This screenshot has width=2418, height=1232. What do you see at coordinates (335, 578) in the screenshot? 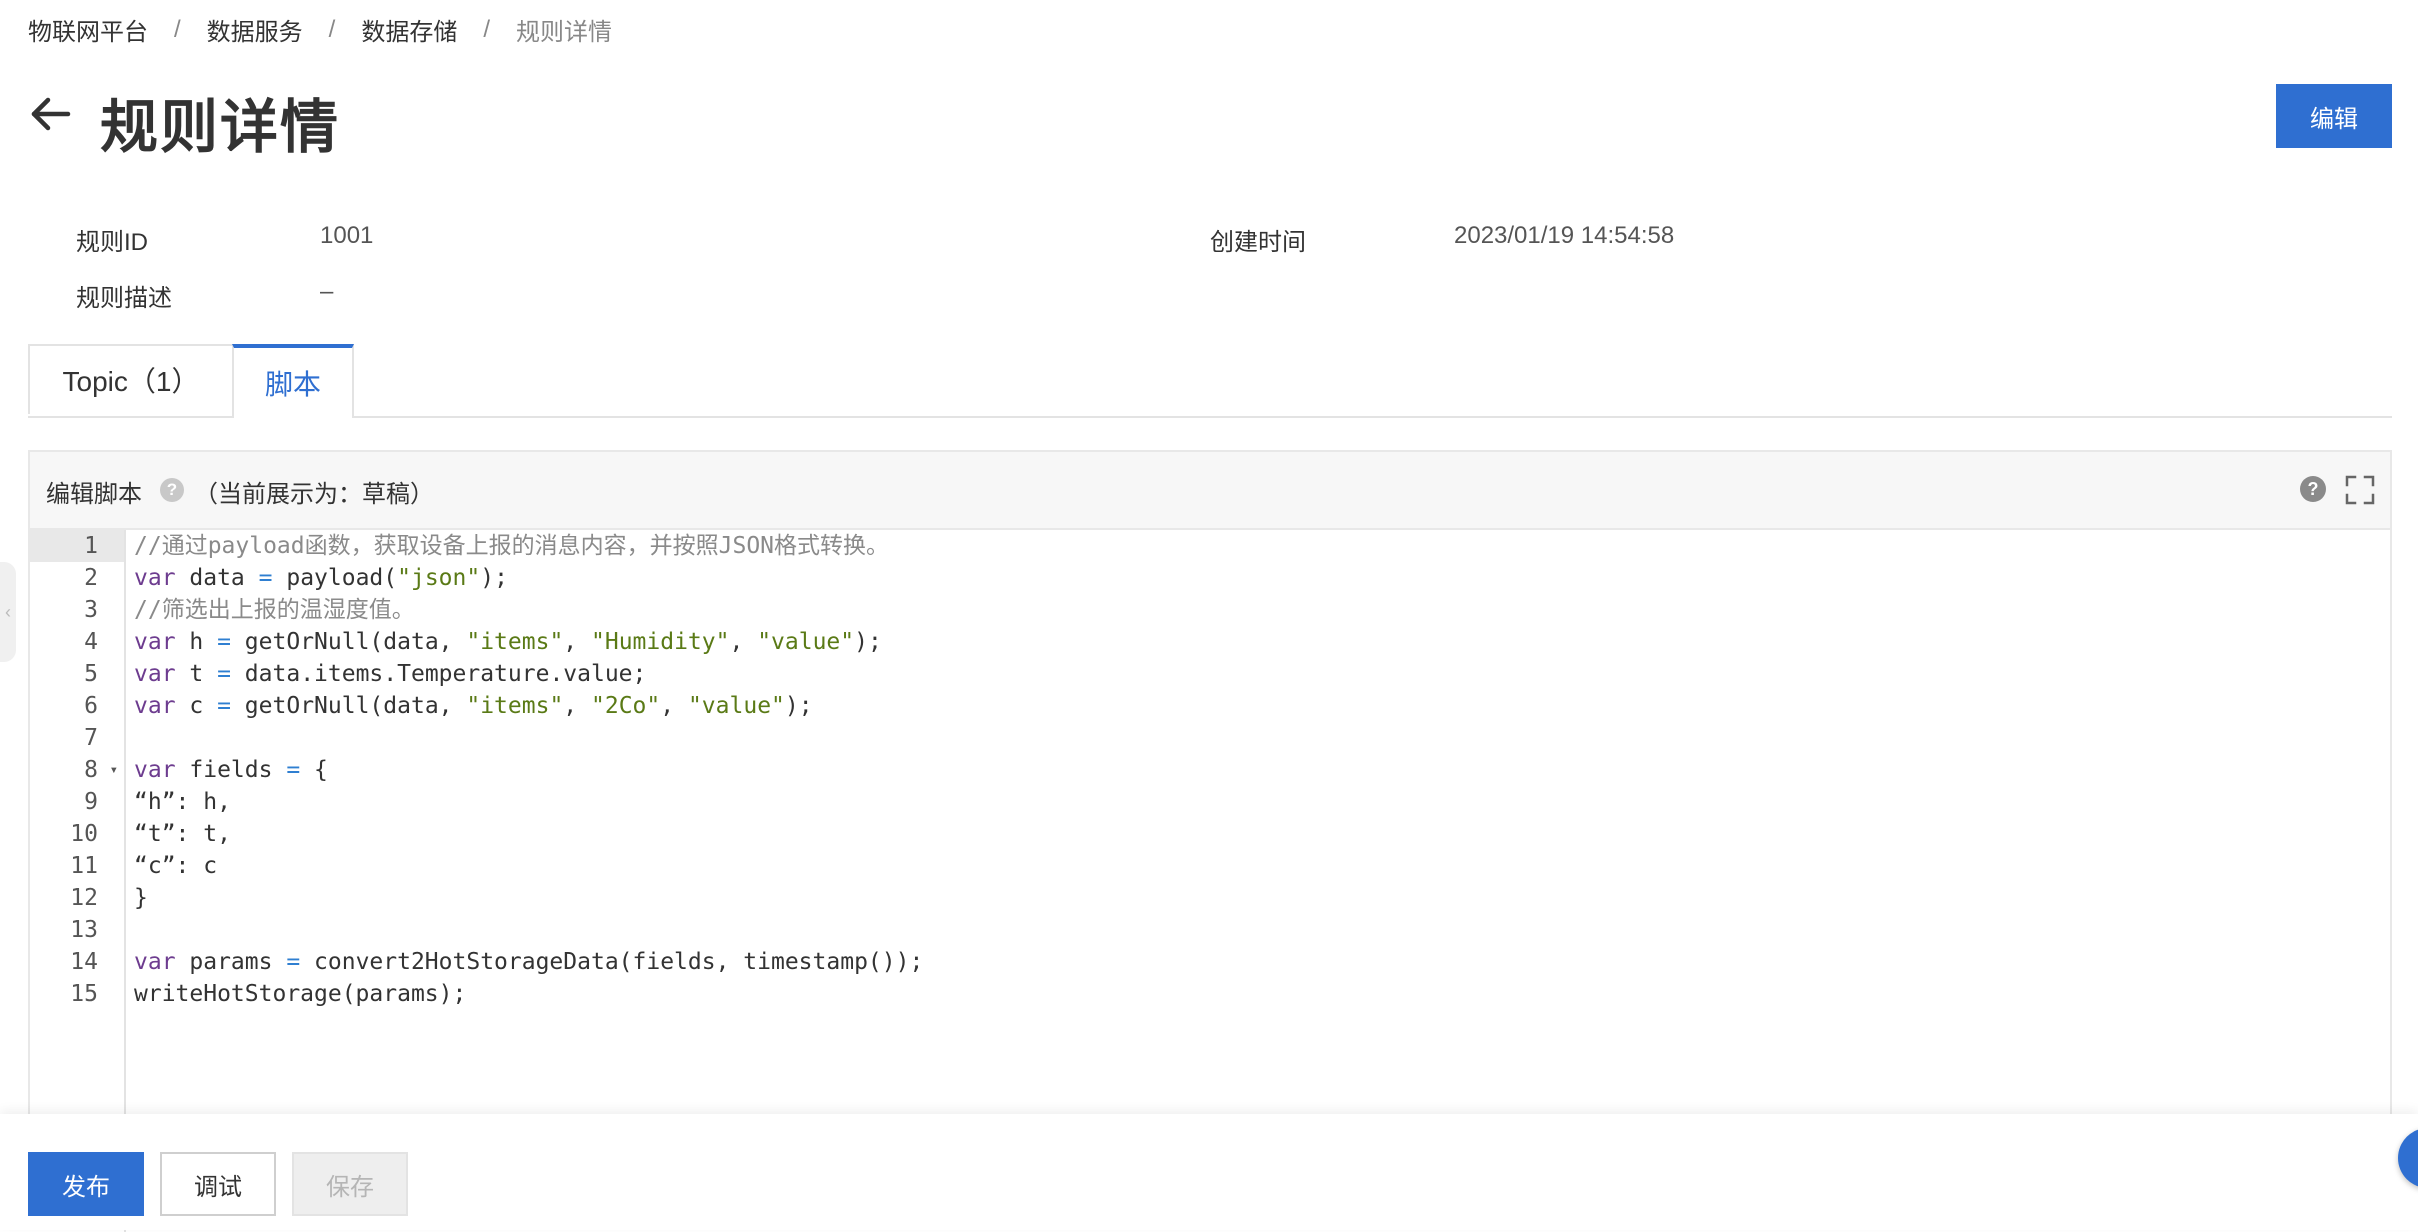
I see `code-token: payload(` at bounding box center [335, 578].